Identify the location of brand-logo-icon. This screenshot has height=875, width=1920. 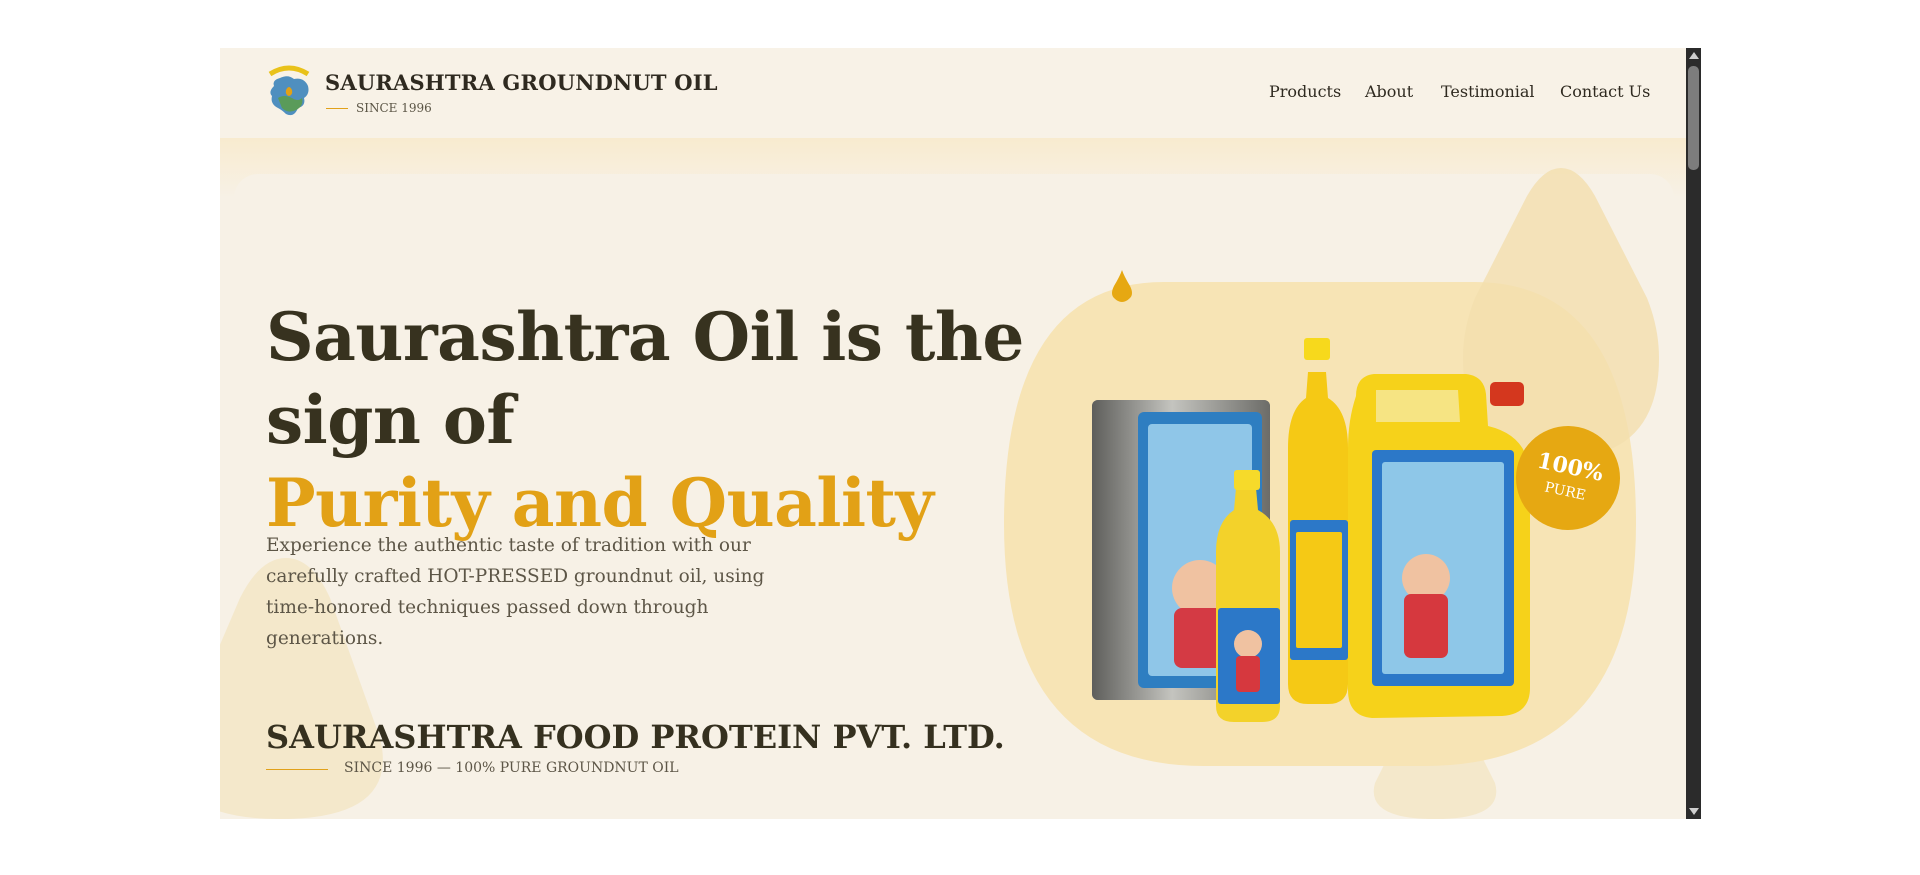
(289, 92).